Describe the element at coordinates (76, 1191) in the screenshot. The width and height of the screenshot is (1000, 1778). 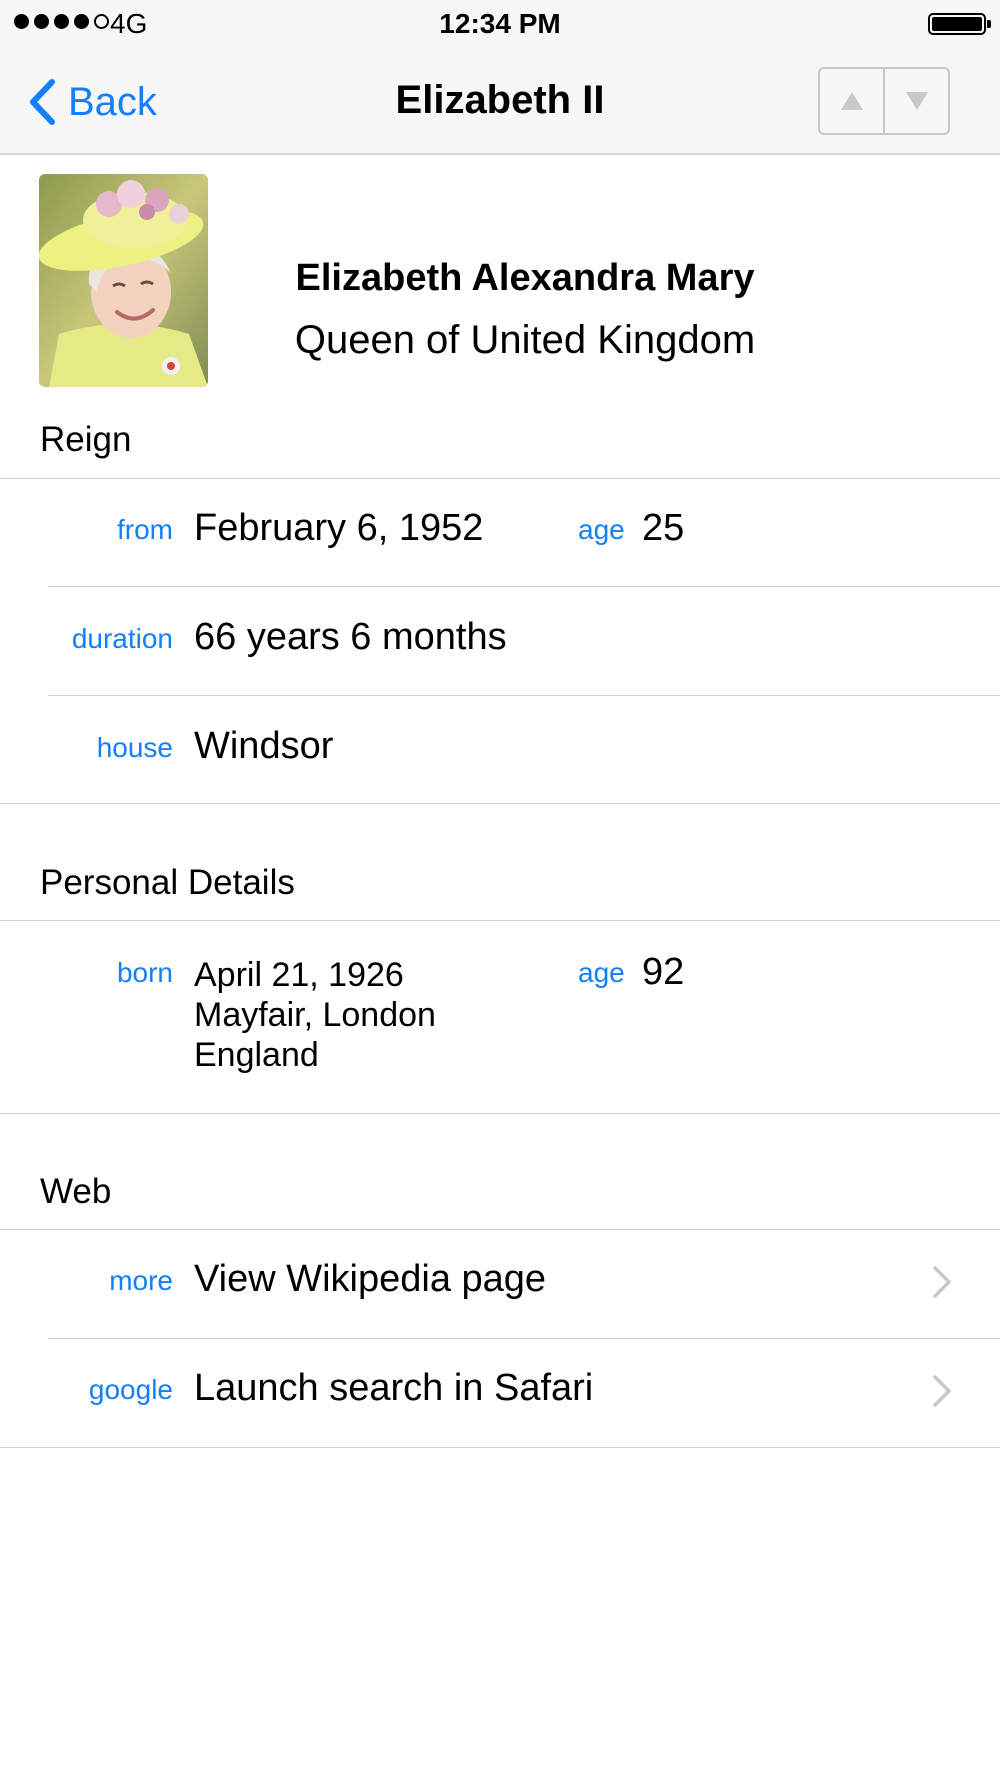
I see `section-header-web: Web` at that location.